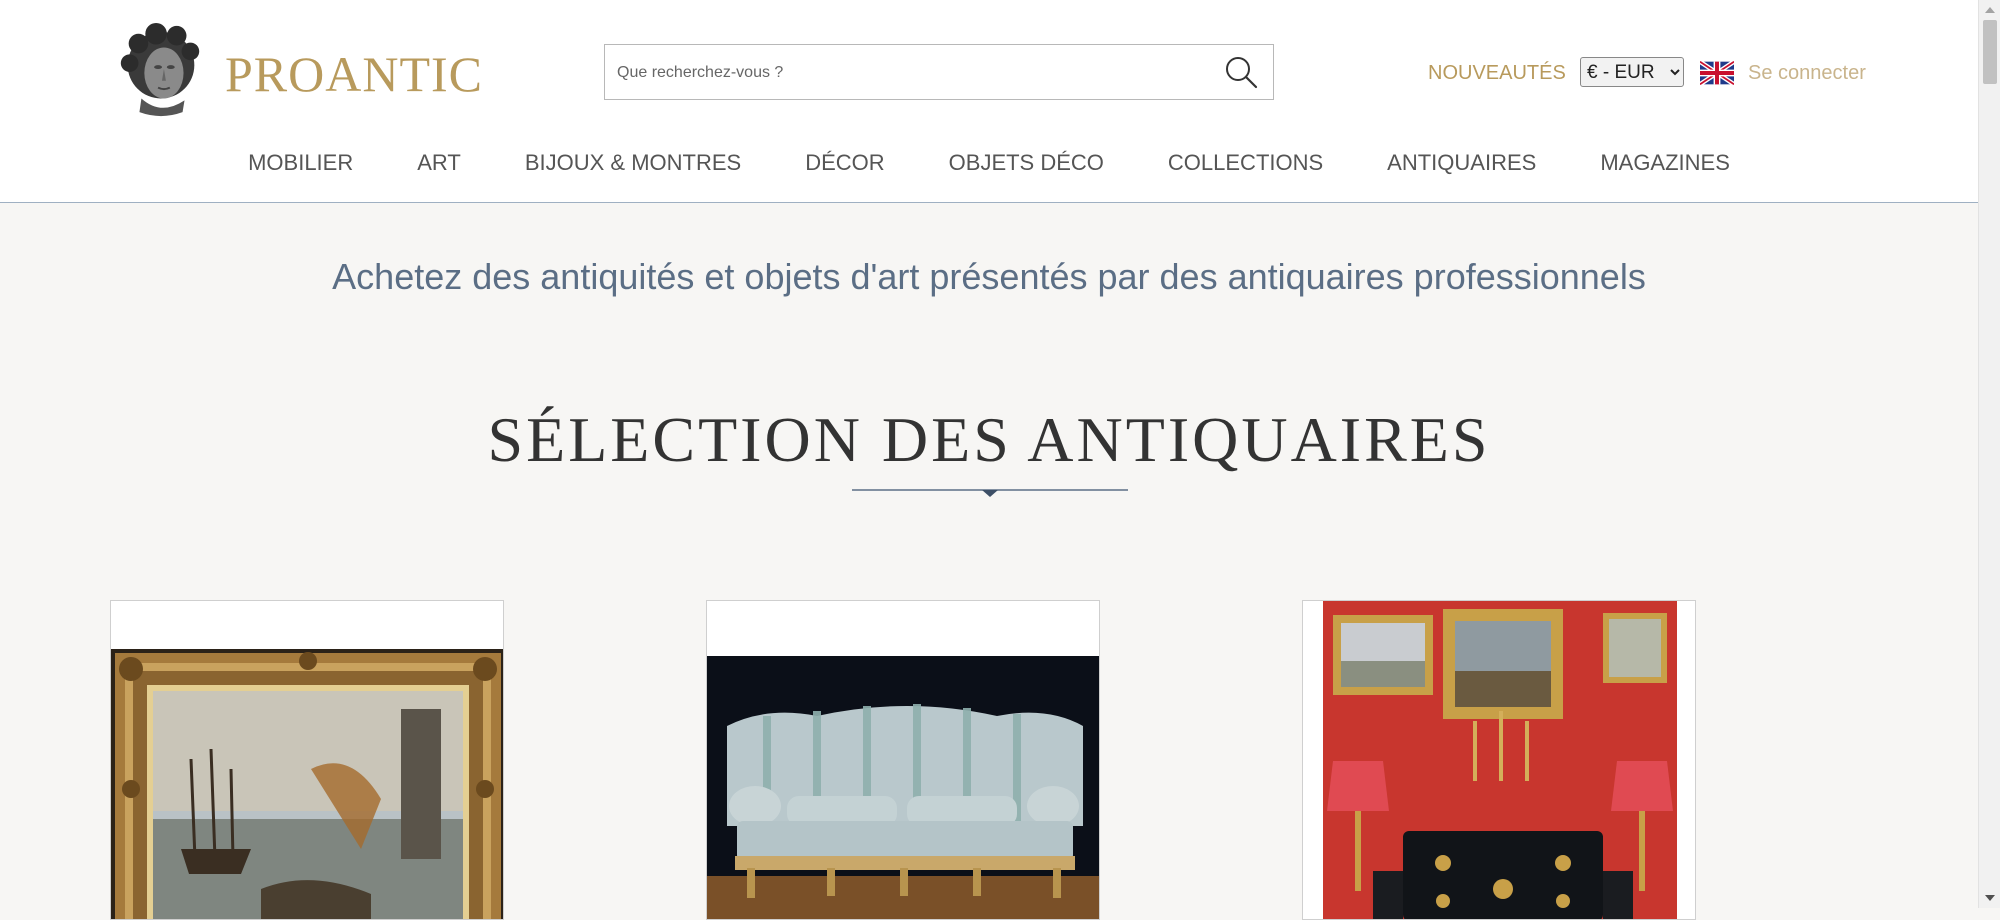 This screenshot has width=2000, height=920. Describe the element at coordinates (1241, 72) in the screenshot. I see `search-icon` at that location.